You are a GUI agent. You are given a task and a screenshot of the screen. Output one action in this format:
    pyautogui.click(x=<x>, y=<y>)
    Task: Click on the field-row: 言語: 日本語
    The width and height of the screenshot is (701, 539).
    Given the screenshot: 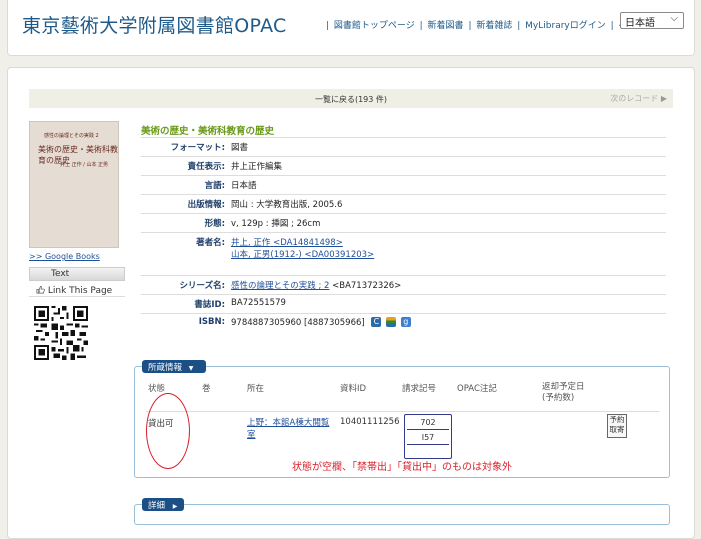 What is the action you would take?
    pyautogui.click(x=403, y=185)
    